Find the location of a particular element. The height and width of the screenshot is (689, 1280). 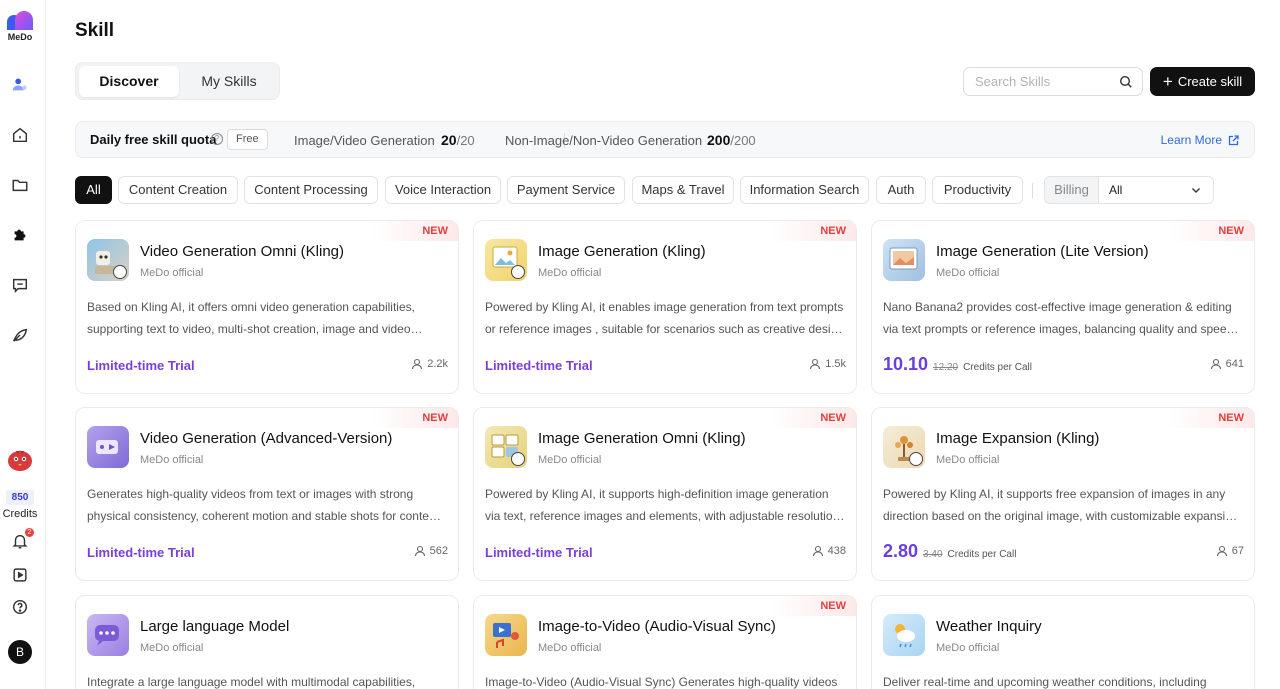

image-to-video-thumbnail-icon is located at coordinates (506, 635).